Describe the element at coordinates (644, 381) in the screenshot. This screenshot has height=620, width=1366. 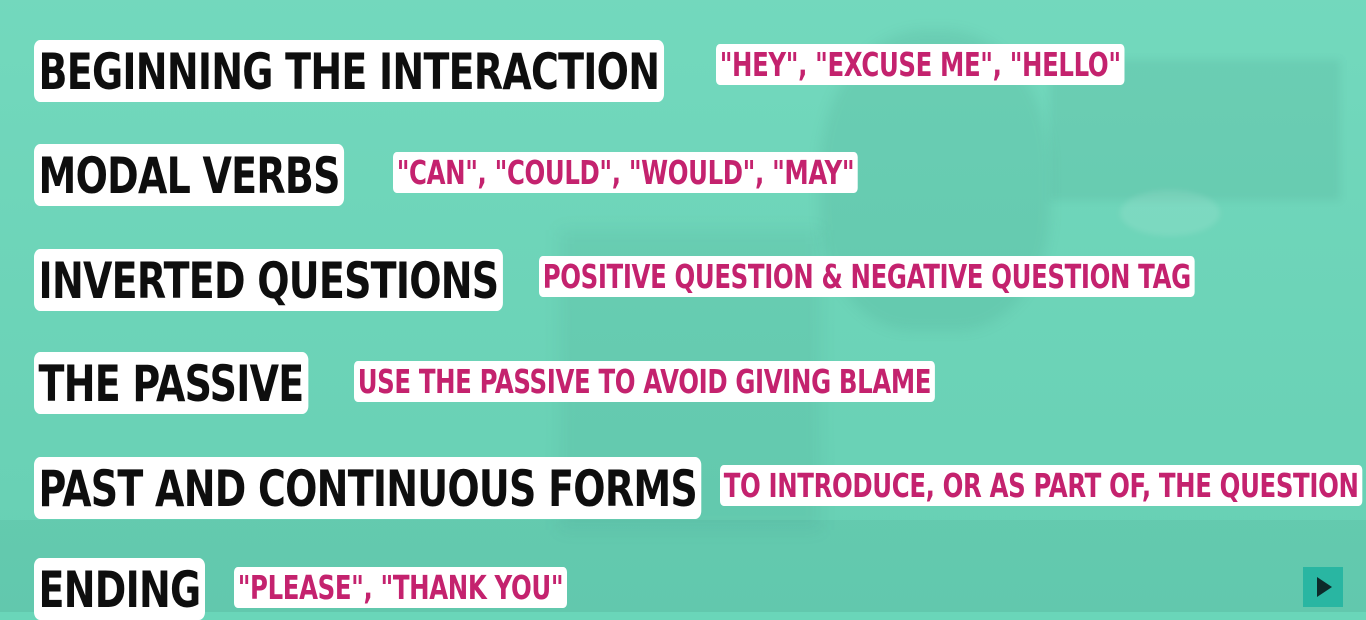
I see `topic-note: USE THE PASSIVE TO AVOID GIVING BLAME` at that location.